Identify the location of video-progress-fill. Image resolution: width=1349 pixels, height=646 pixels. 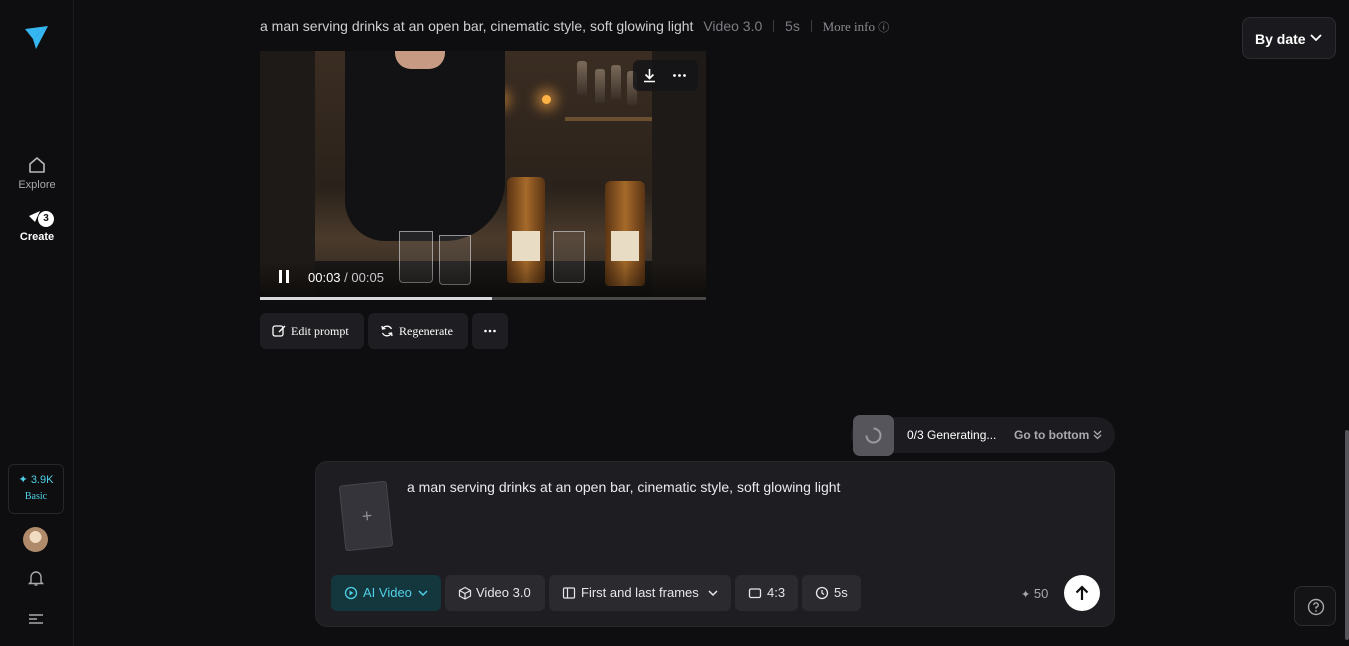
(376, 298).